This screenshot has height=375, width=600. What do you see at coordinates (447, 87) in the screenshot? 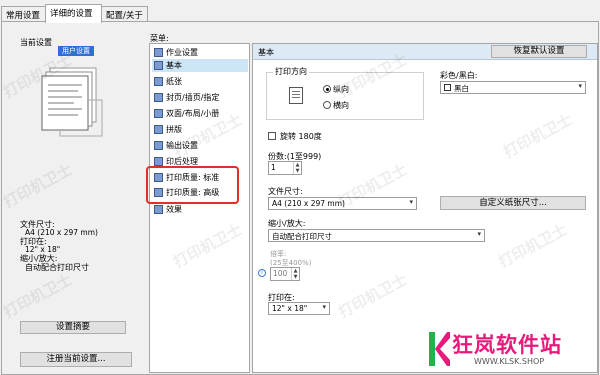
I see `color-swatch-icon` at bounding box center [447, 87].